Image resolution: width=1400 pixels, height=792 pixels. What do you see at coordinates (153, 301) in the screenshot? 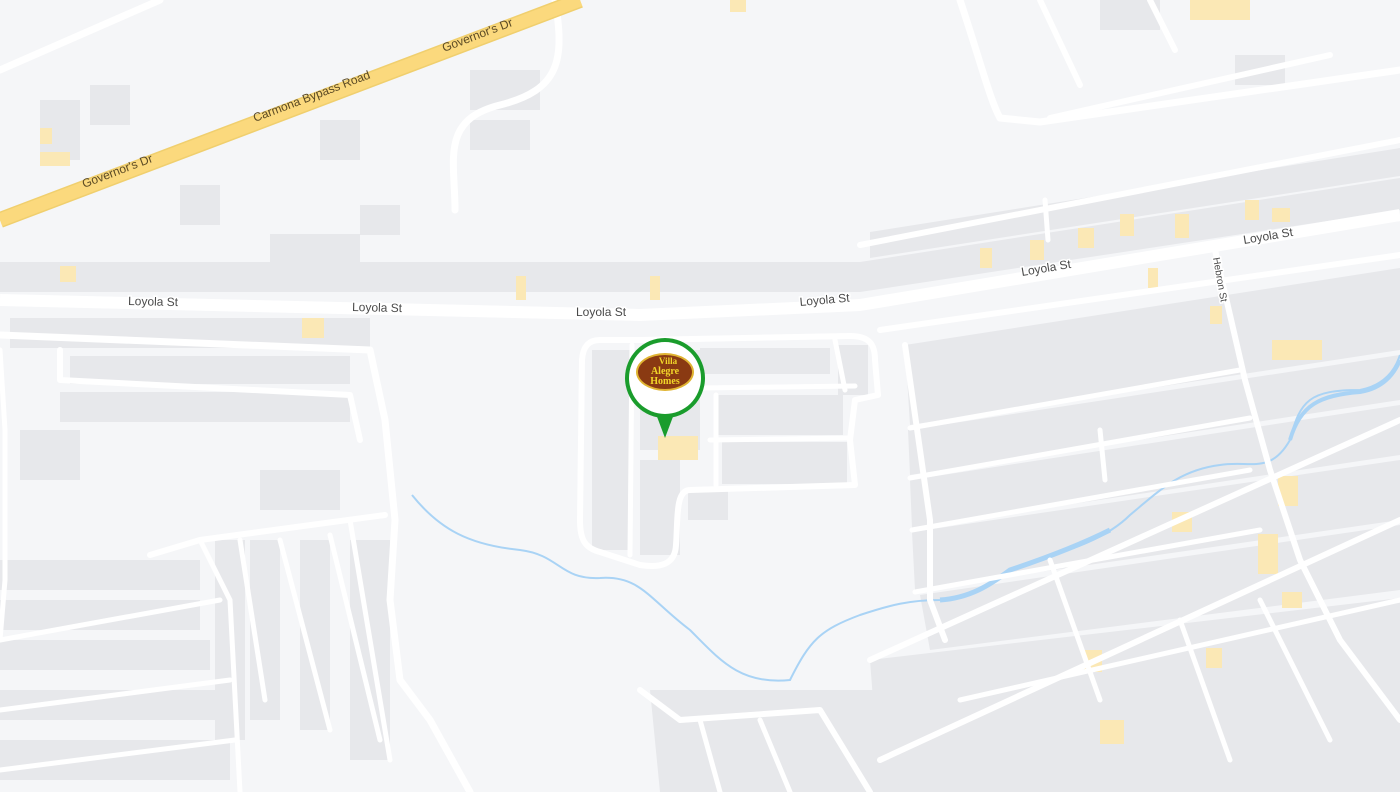
I see `loyola-st-label-1: Loyola St` at bounding box center [153, 301].